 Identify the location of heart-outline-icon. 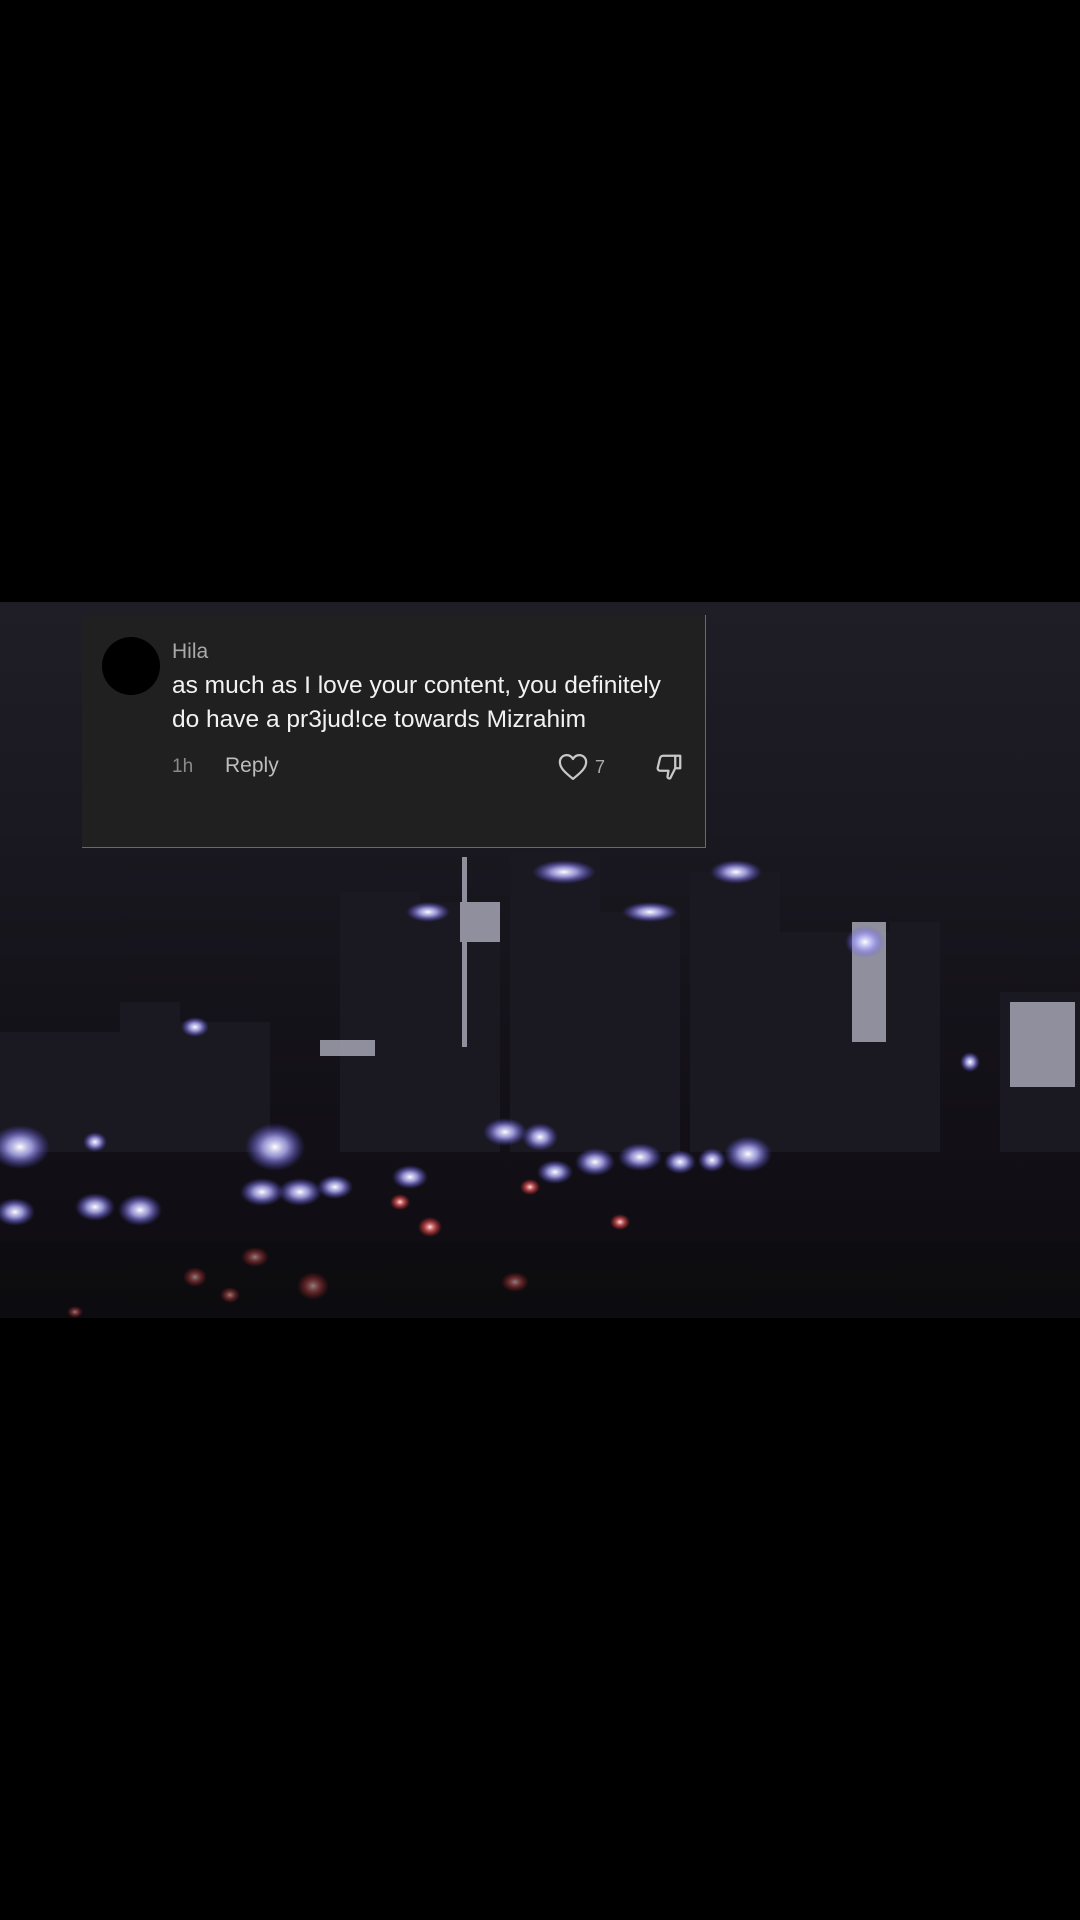
(573, 767).